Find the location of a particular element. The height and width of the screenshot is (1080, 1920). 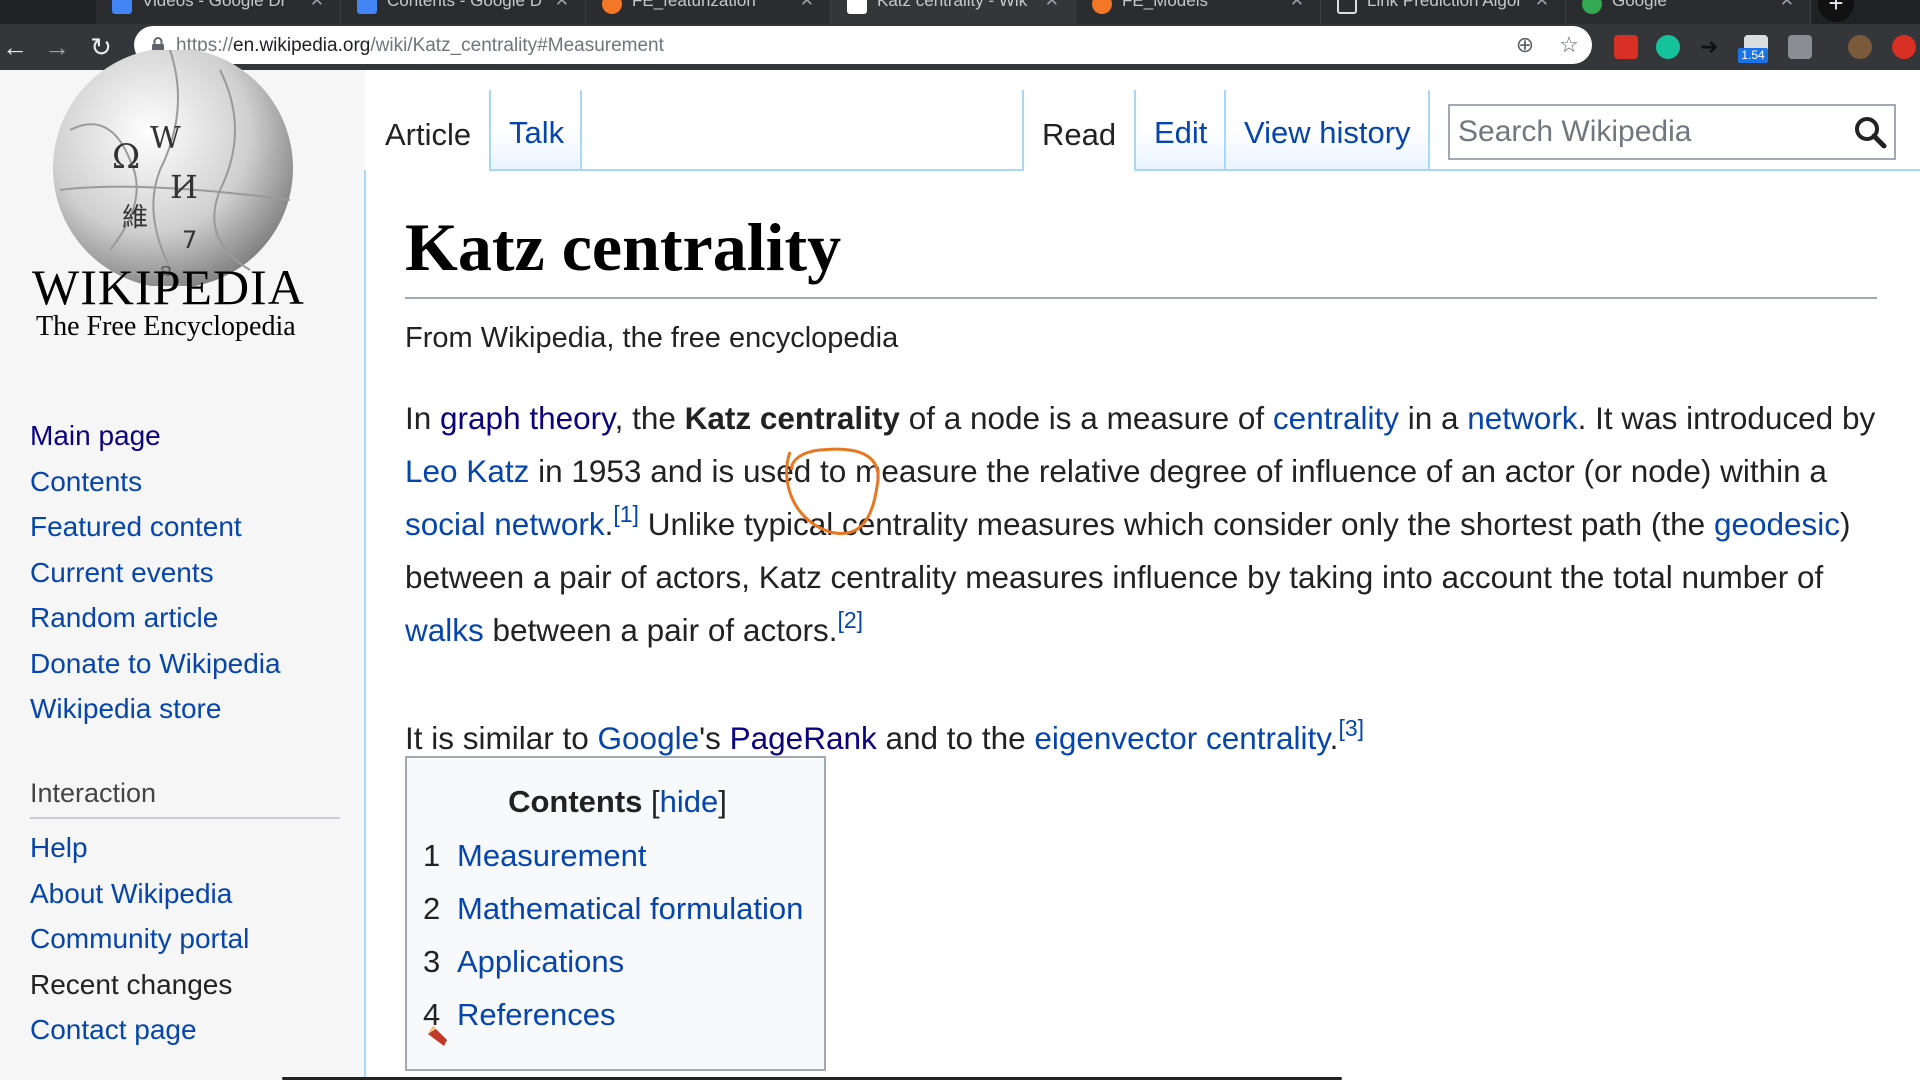

nav-contact-page: Contact page is located at coordinates (139, 1037).